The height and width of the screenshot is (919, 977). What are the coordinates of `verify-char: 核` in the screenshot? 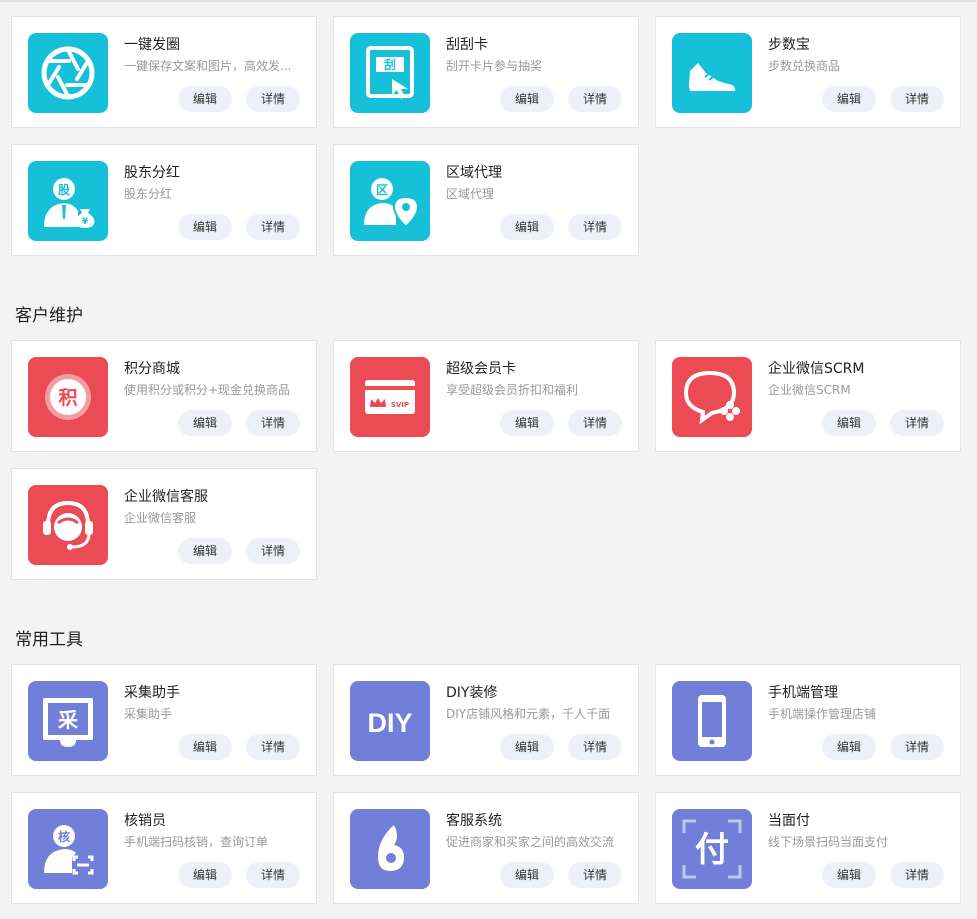 It's located at (64, 836).